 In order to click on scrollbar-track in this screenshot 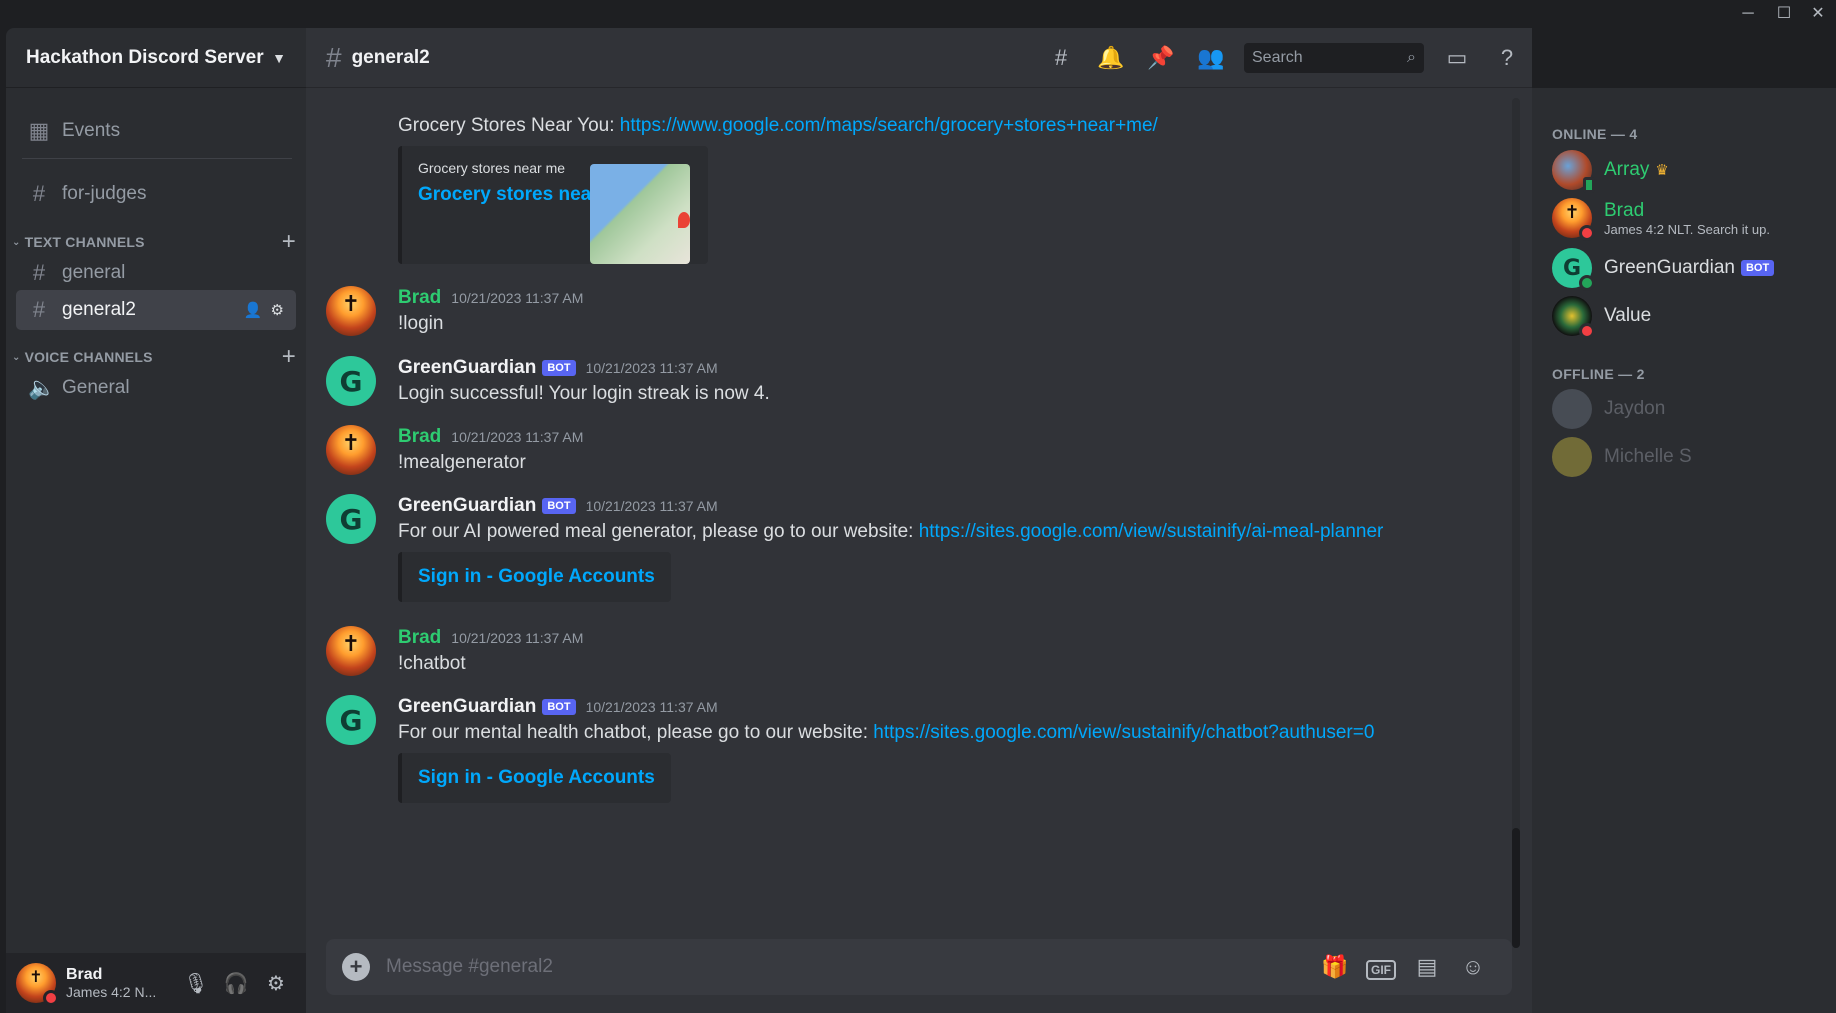, I will do `click(1516, 523)`.